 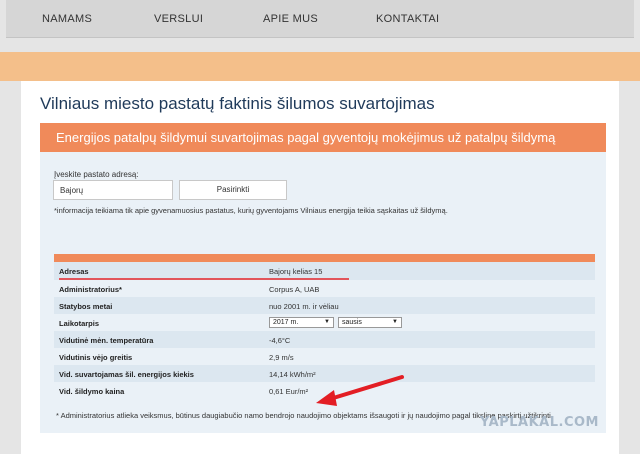 I want to click on row-label: Vid. suvartojamas šil. energijos kiekis, so click(x=126, y=374).